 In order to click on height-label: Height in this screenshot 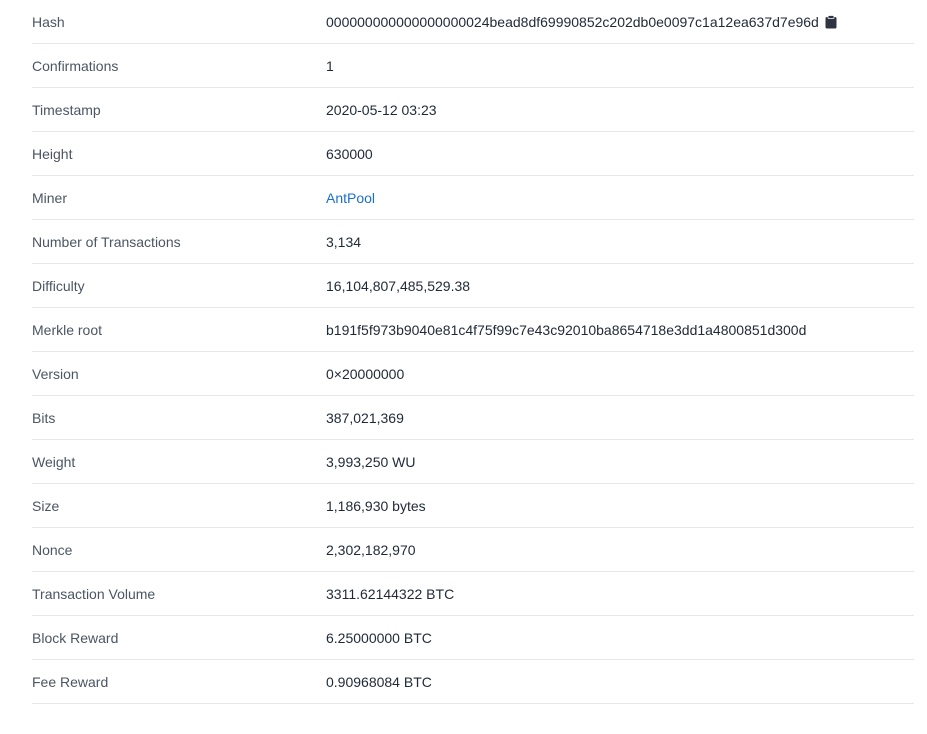, I will do `click(52, 153)`.